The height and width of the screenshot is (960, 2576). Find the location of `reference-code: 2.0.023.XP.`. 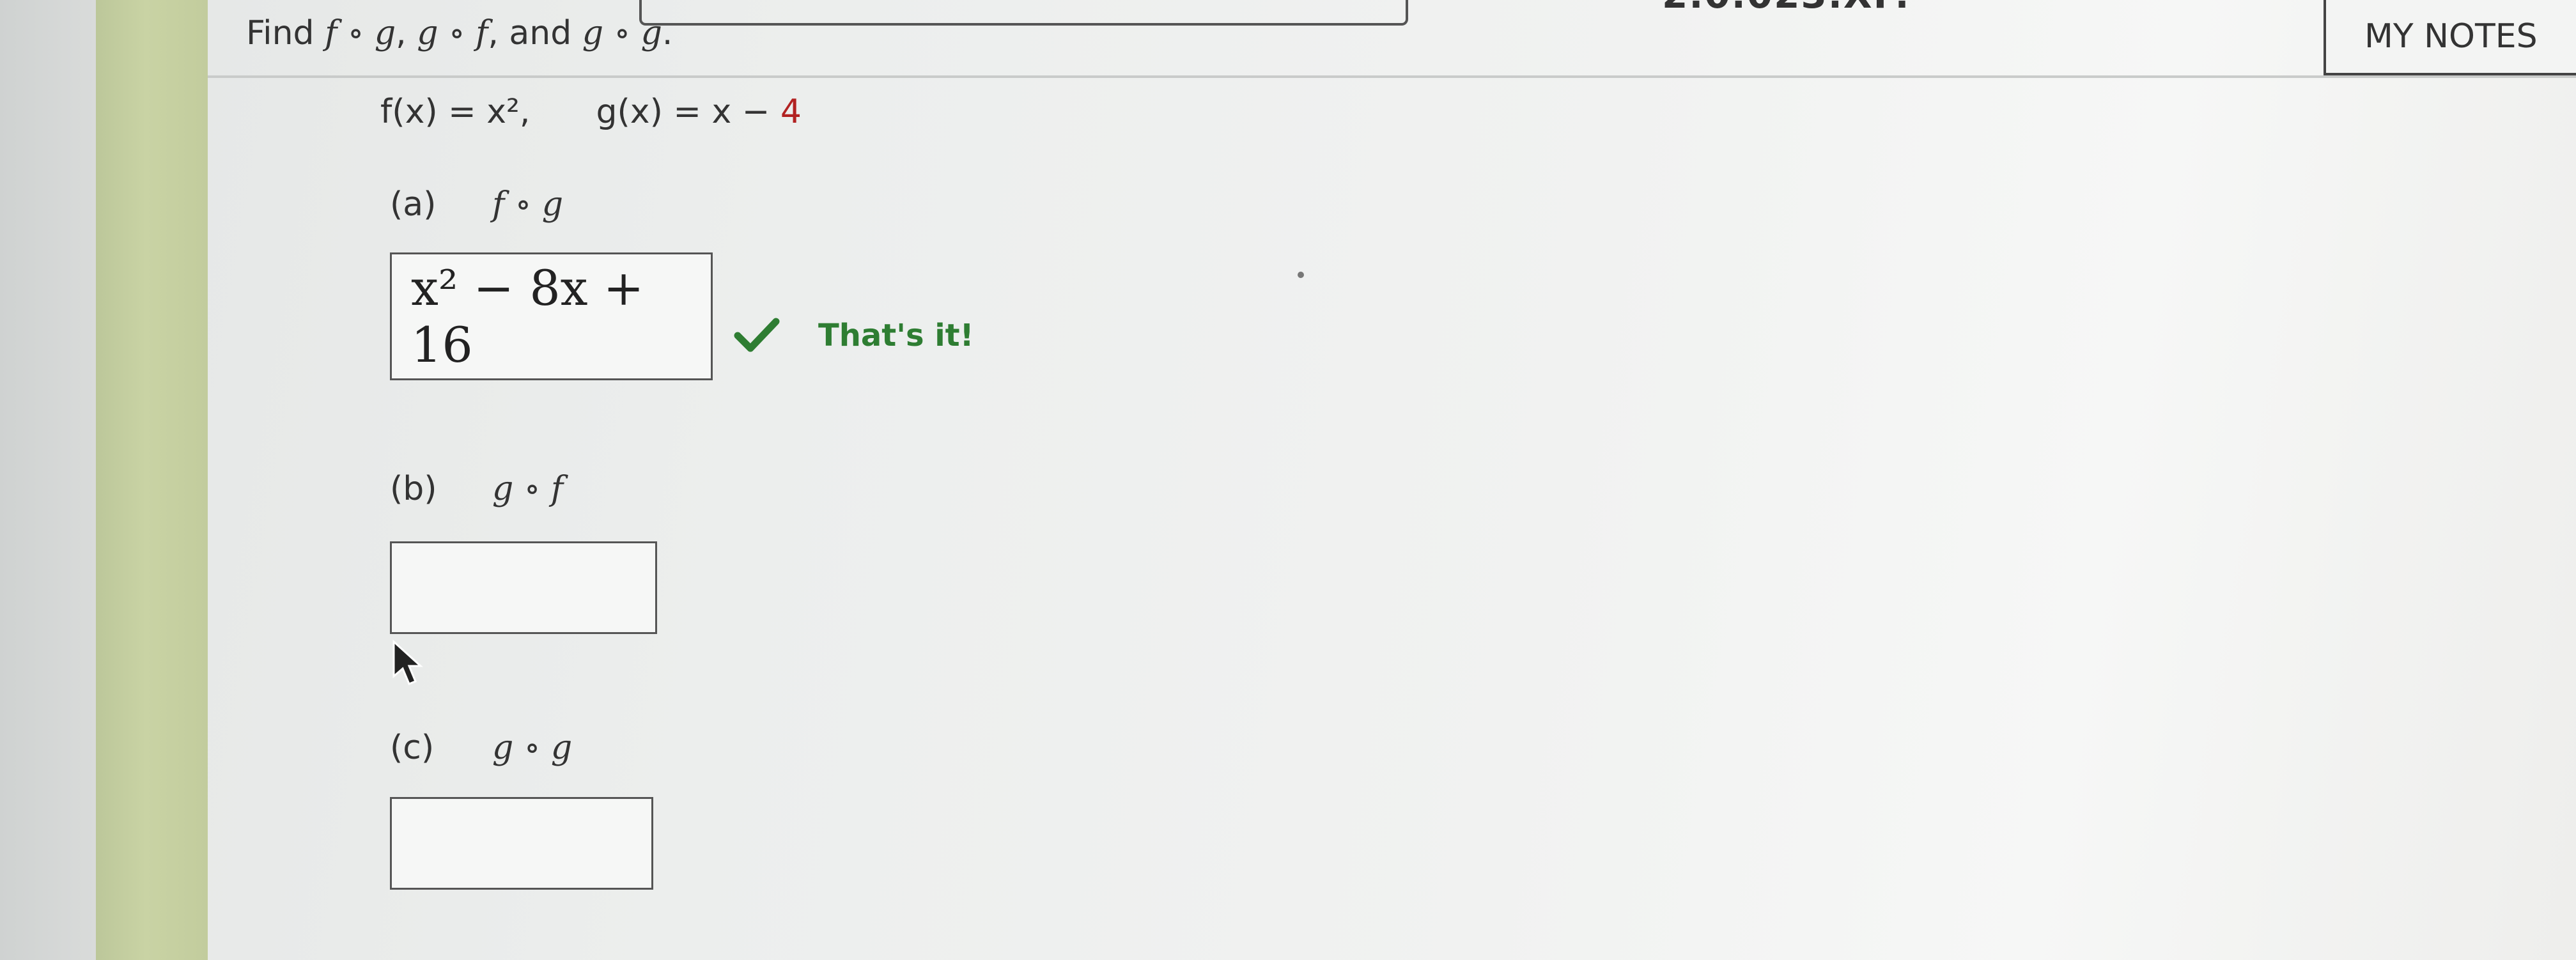

reference-code: 2.0.023.XP. is located at coordinates (1786, 8).